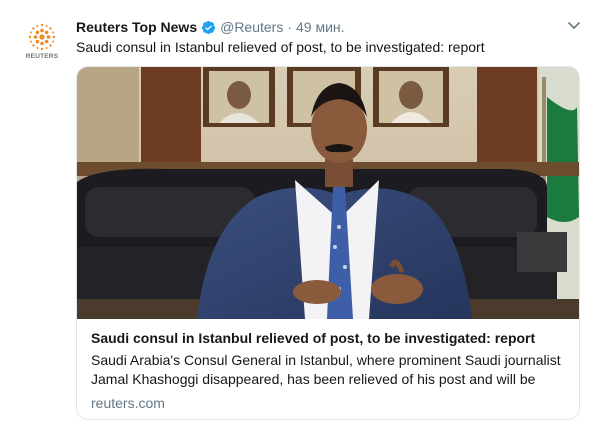 The height and width of the screenshot is (429, 600). What do you see at coordinates (574, 26) in the screenshot?
I see `chevron-down-icon` at bounding box center [574, 26].